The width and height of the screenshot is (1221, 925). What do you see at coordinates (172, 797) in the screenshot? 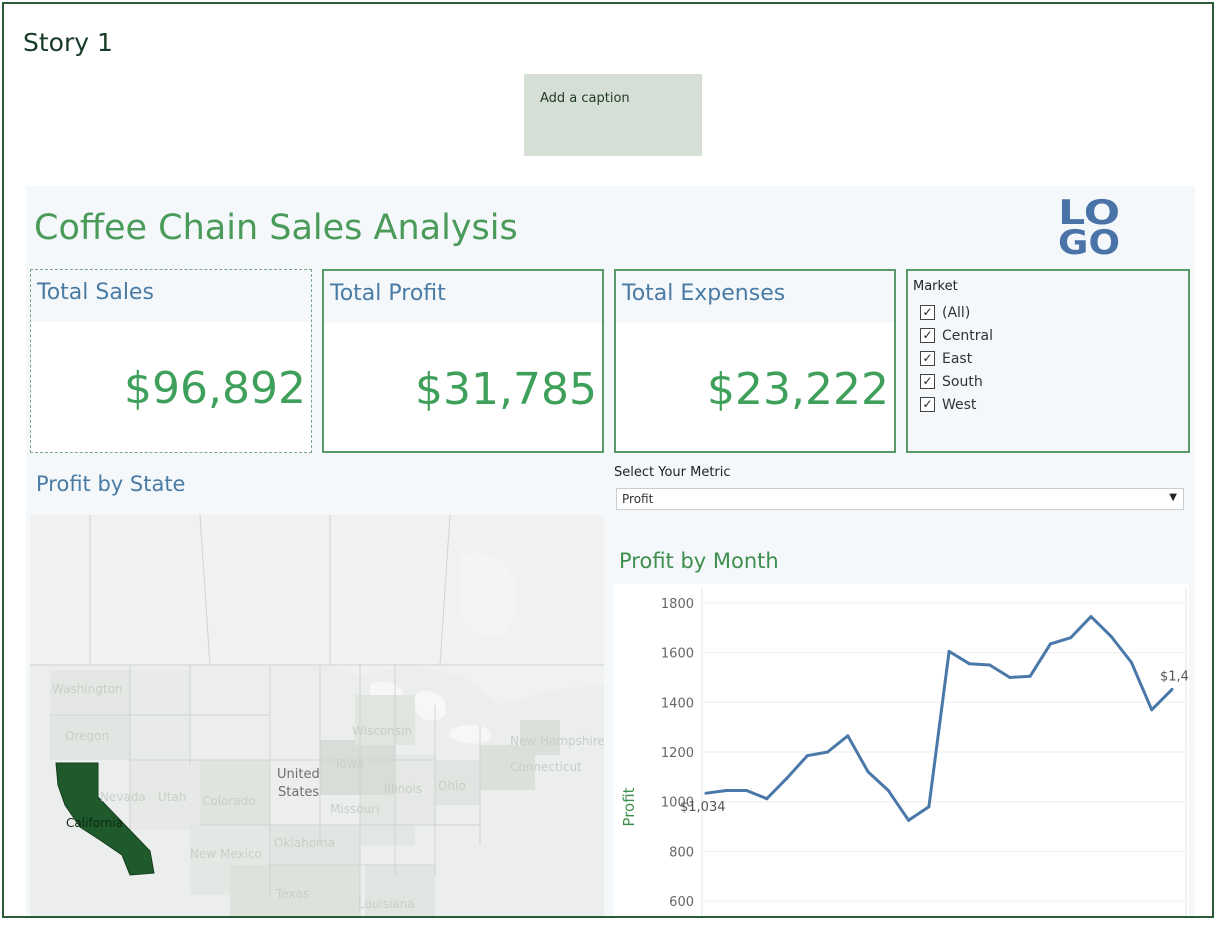
I see `map-label: Utah` at bounding box center [172, 797].